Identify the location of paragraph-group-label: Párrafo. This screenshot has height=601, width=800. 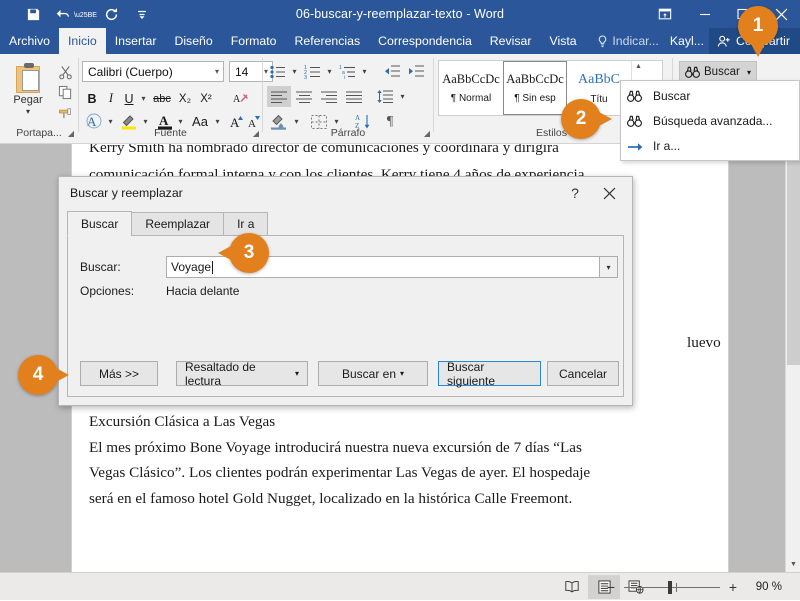
(348, 133).